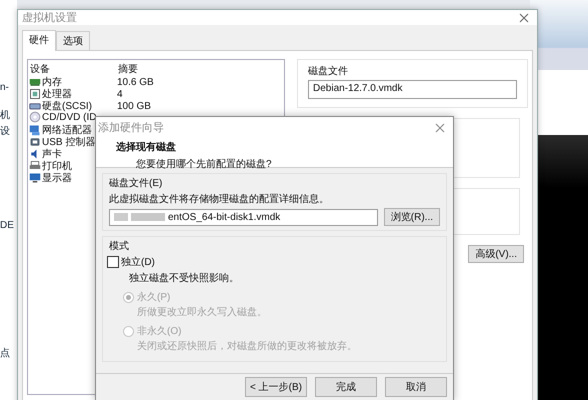 This screenshot has height=400, width=588. Describe the element at coordinates (328, 71) in the screenshot. I see `group-label: 磁盘文件` at that location.